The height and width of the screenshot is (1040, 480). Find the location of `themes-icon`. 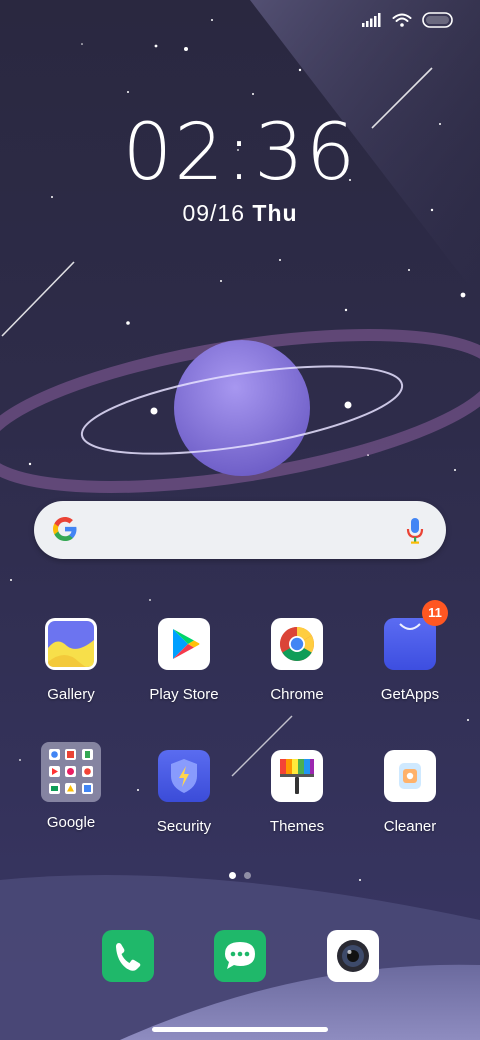

themes-icon is located at coordinates (297, 776).